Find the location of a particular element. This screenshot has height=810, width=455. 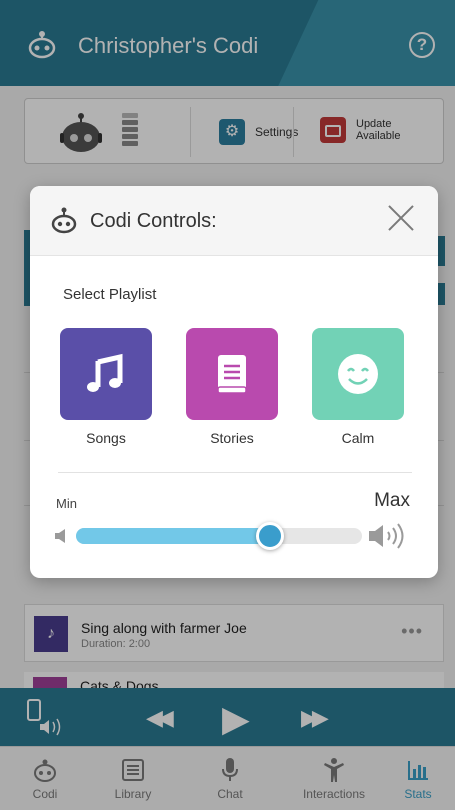

playlist-stories-label: Stories is located at coordinates (232, 438).